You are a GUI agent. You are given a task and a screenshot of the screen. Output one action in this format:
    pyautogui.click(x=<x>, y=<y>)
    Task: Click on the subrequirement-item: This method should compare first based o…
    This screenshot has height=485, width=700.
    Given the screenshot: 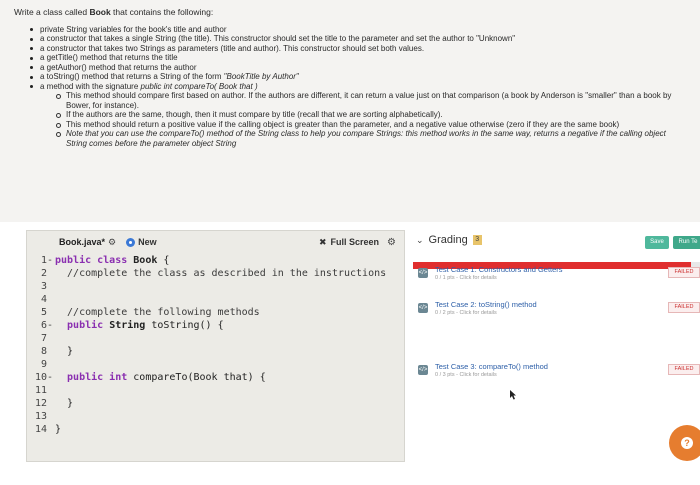 What is the action you would take?
    pyautogui.click(x=371, y=100)
    